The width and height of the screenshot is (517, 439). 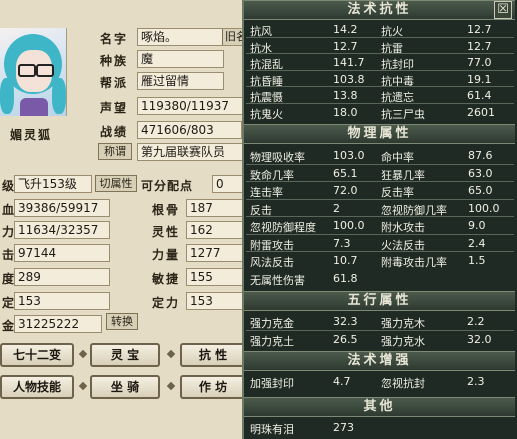 What do you see at coordinates (345, 95) in the screenshot?
I see `resist-value: 13.8` at bounding box center [345, 95].